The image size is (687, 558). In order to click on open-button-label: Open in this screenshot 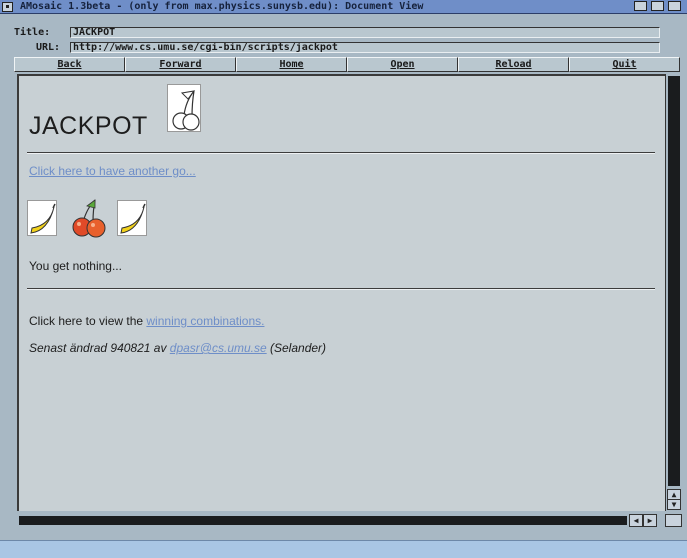, I will do `click(402, 64)`.